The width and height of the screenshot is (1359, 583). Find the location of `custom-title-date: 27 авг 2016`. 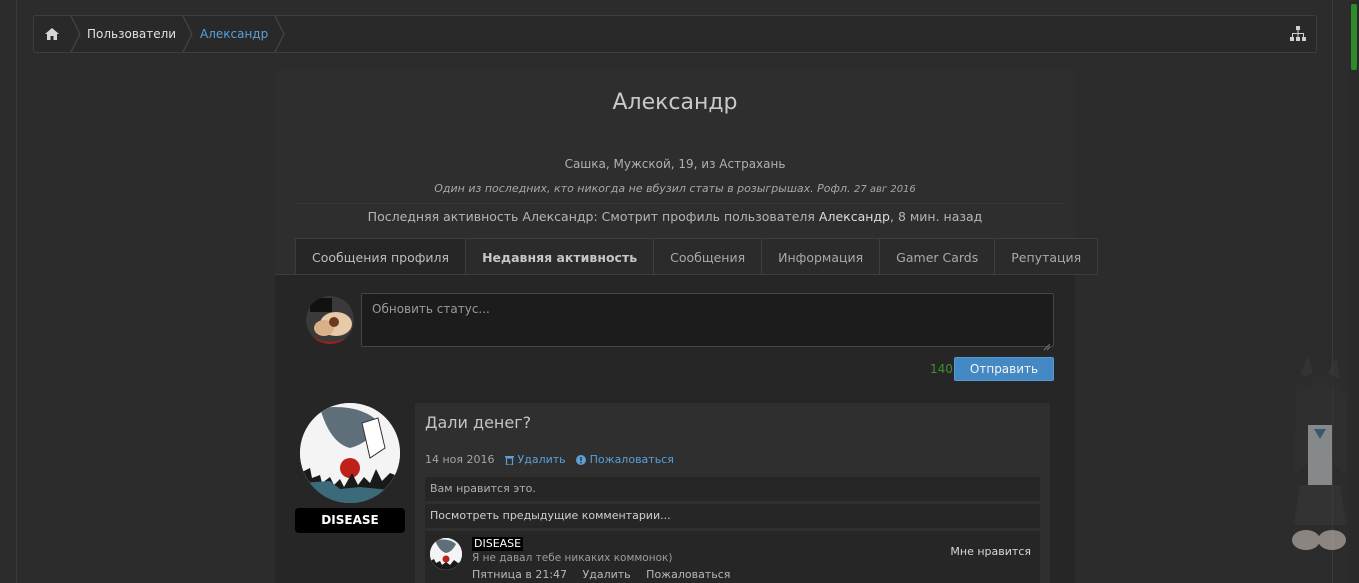

custom-title-date: 27 авг 2016 is located at coordinates (884, 189).